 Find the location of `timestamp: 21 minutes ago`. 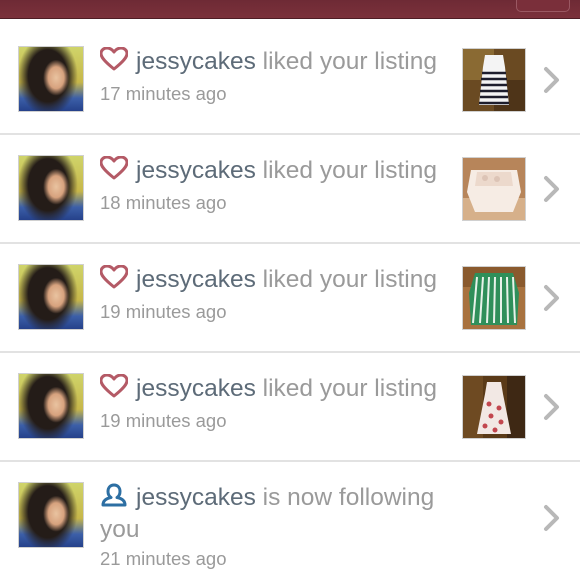

timestamp: 21 minutes ago is located at coordinates (163, 558).